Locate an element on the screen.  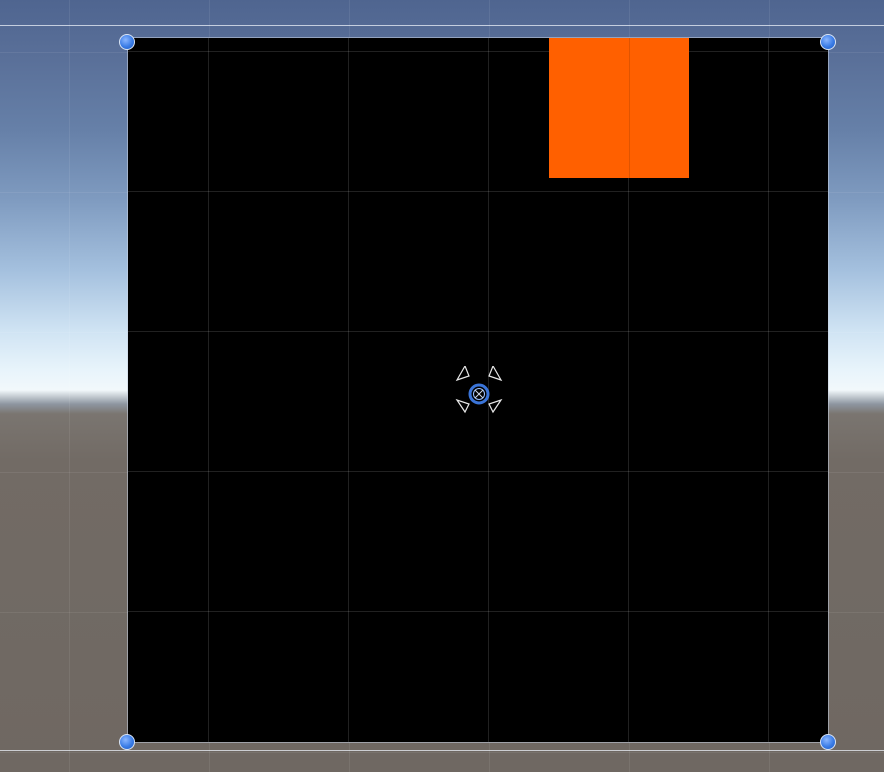
anchor-triangle-bottom-right is located at coordinates (495, 406).